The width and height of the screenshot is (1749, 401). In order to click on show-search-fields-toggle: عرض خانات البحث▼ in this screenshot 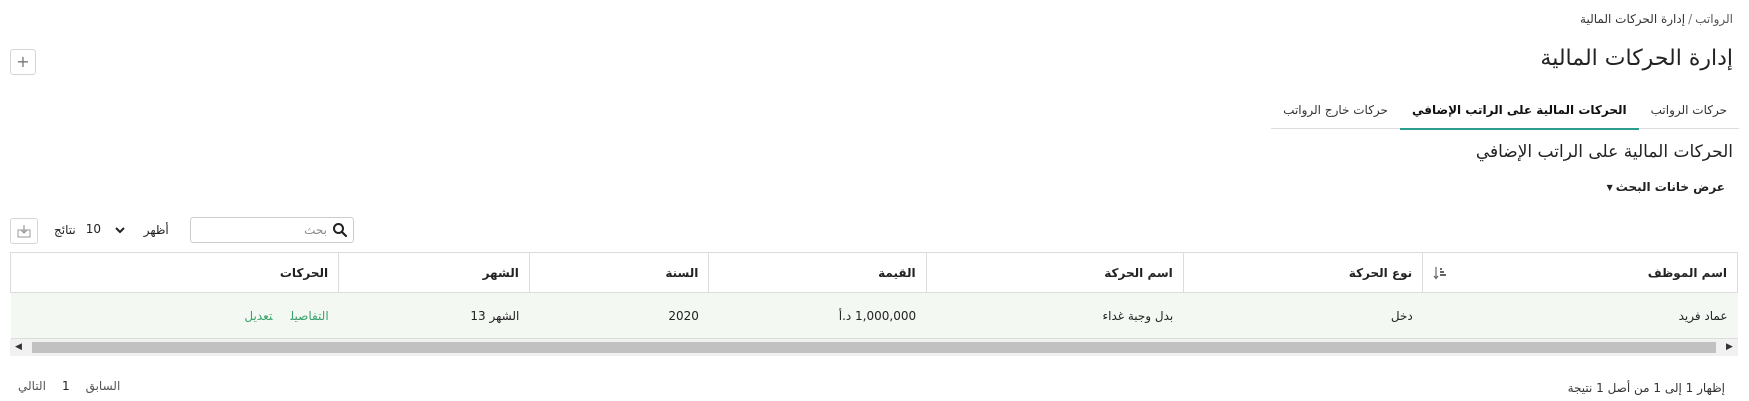, I will do `click(1666, 187)`.